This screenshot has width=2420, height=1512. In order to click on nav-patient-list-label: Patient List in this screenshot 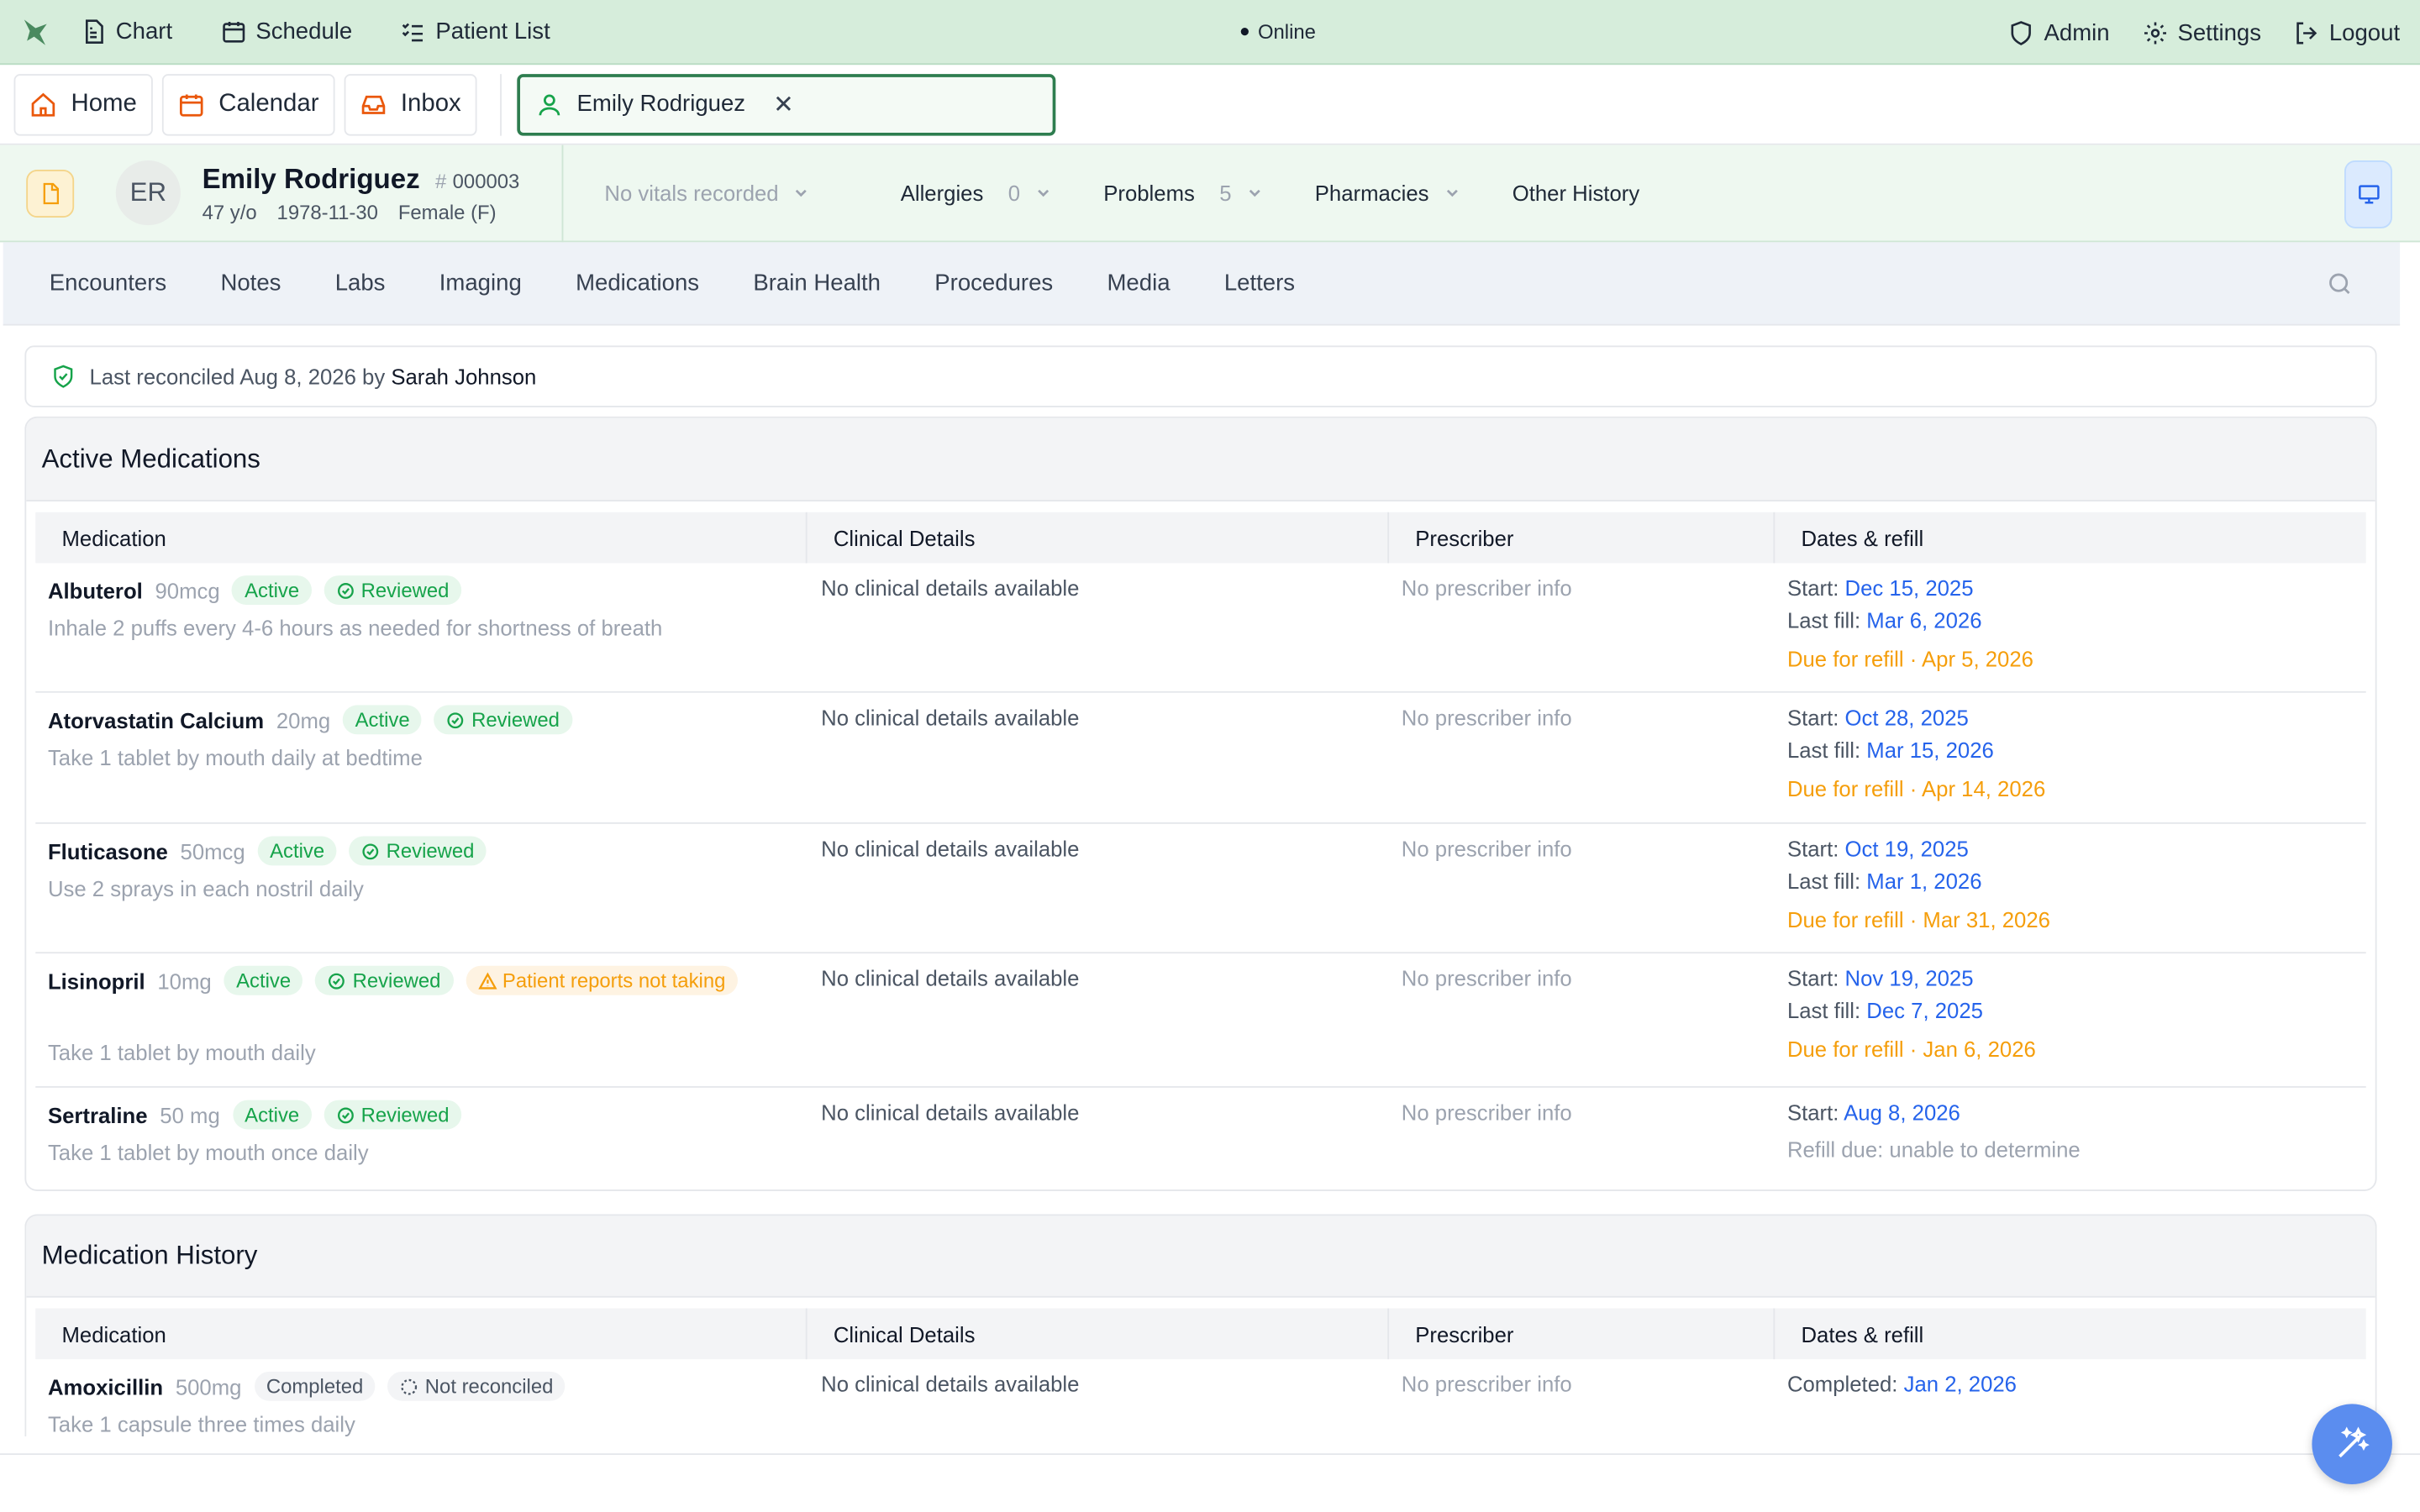, I will do `click(493, 31)`.